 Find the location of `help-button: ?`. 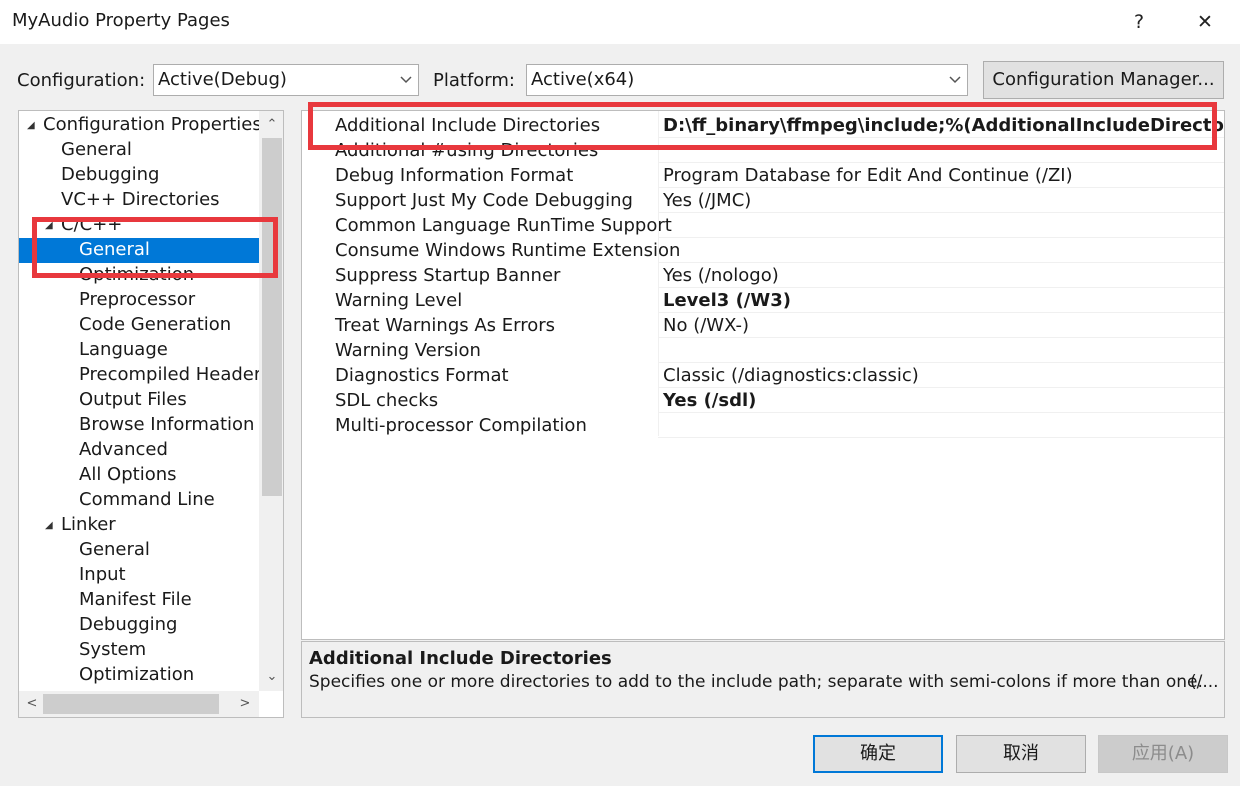

help-button: ? is located at coordinates (1139, 22).